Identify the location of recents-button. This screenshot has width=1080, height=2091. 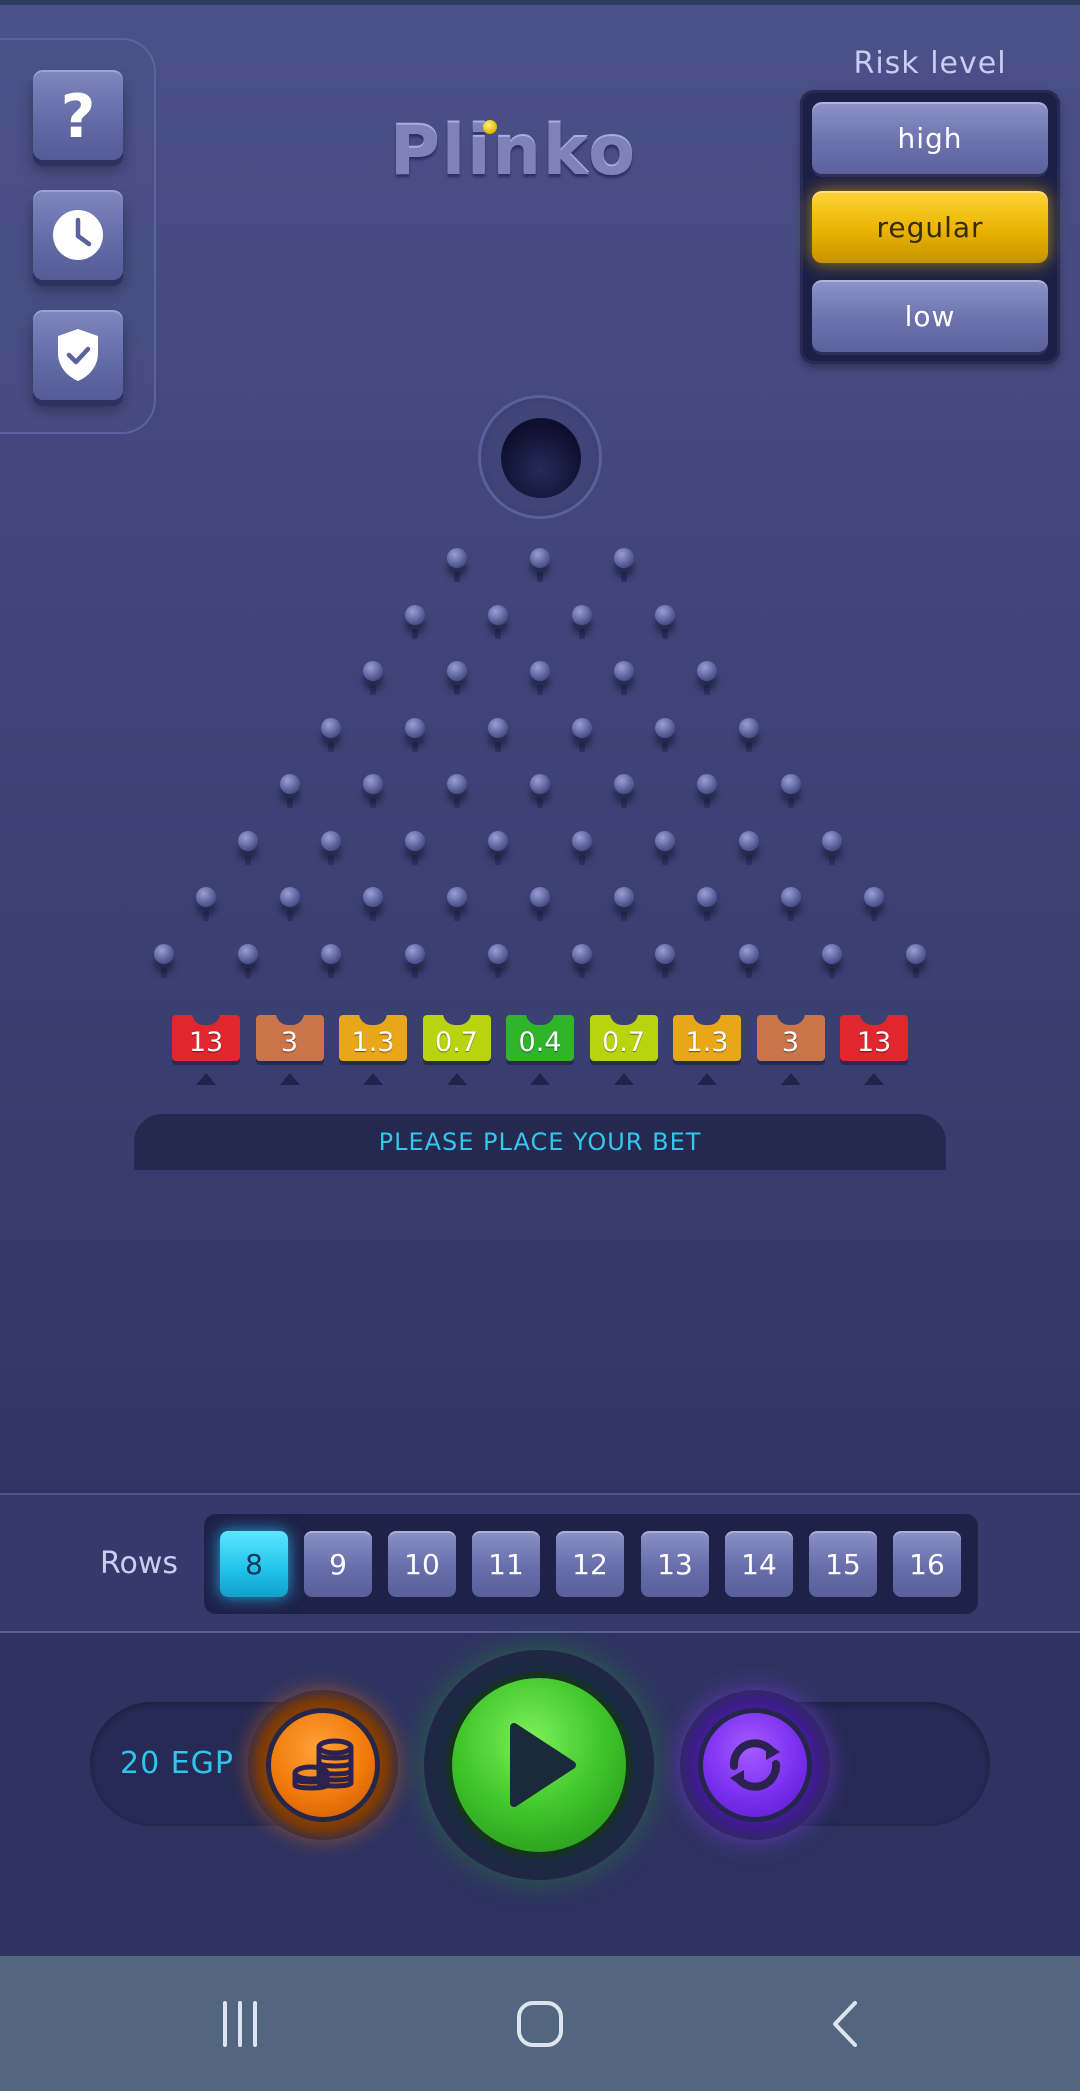
(240, 2023).